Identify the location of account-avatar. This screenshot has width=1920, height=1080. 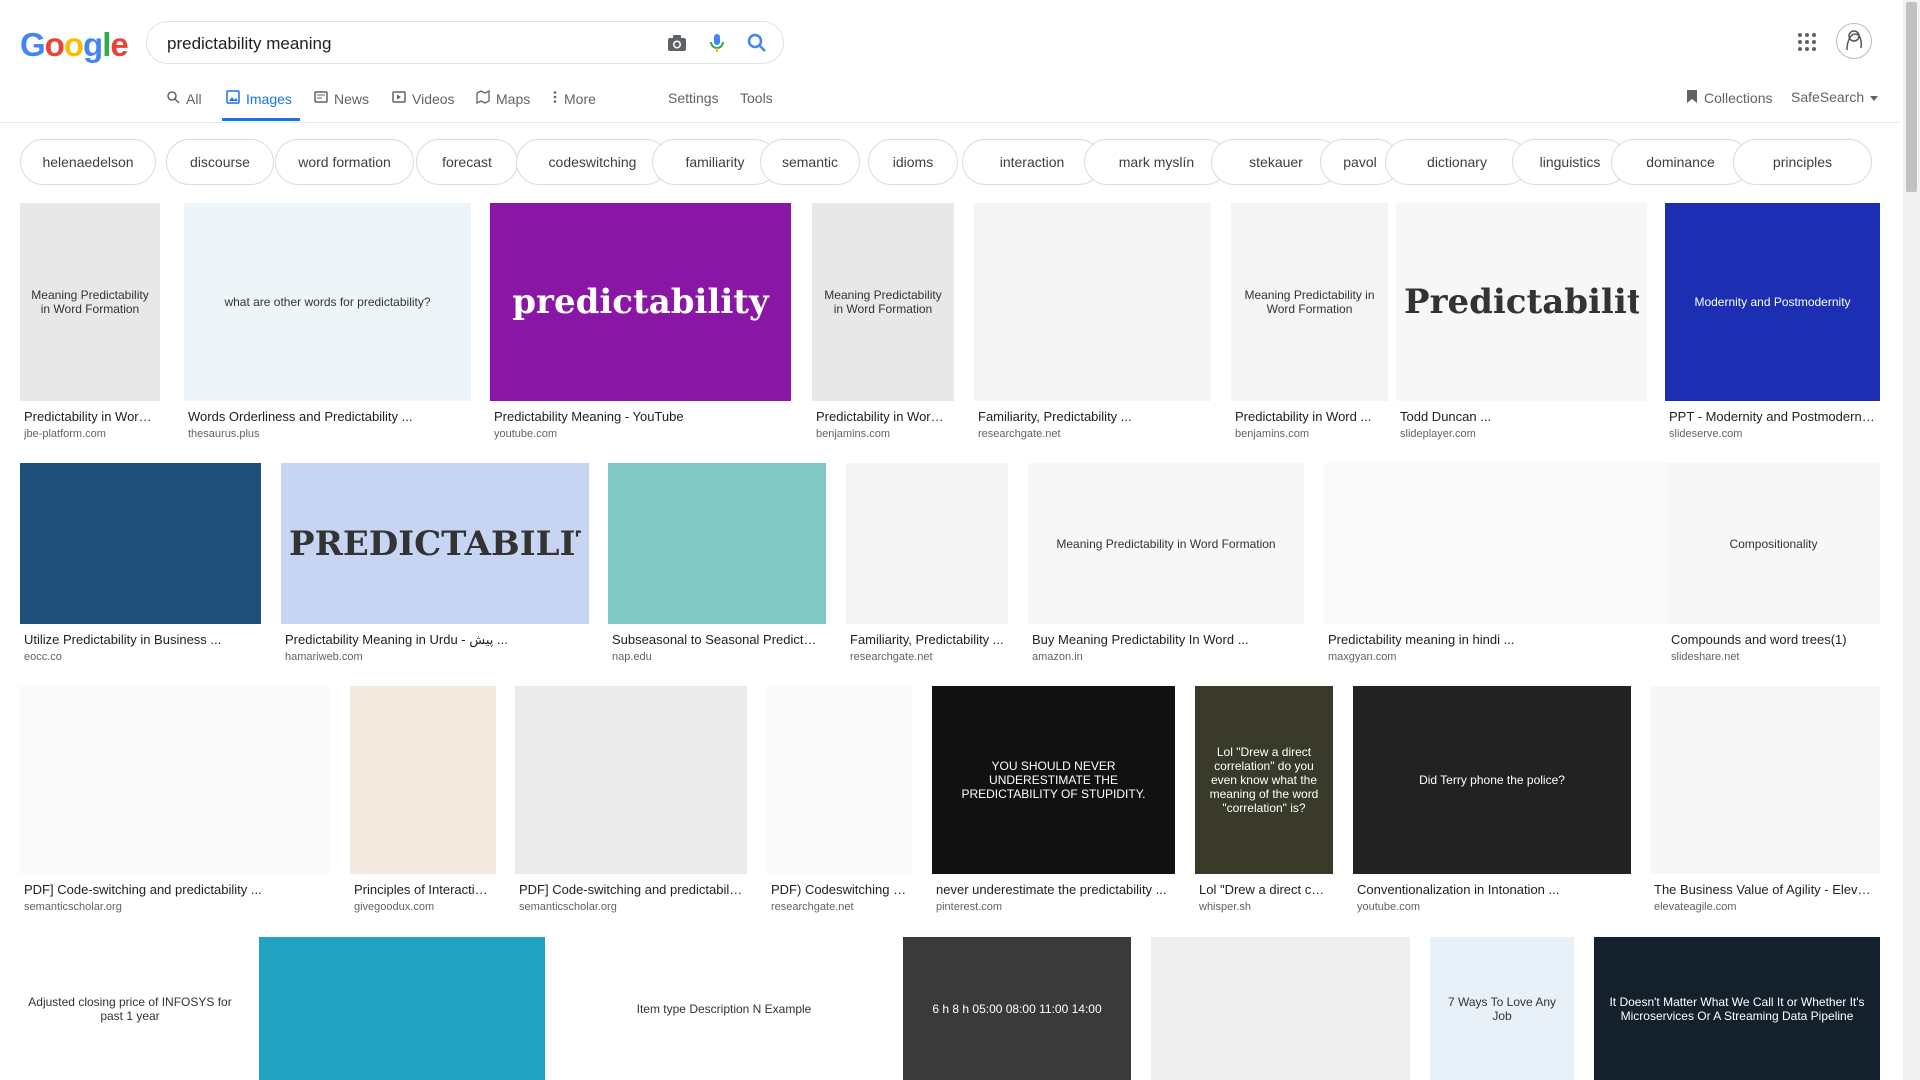
(1854, 41).